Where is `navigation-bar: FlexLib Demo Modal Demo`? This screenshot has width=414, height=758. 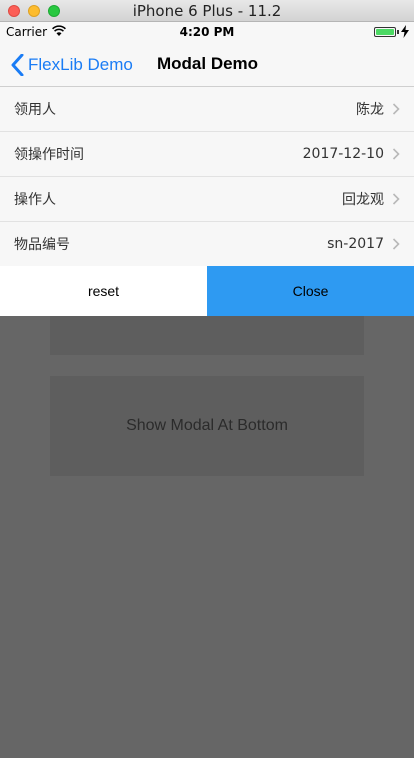
navigation-bar: FlexLib Demo Modal Demo is located at coordinates (207, 64).